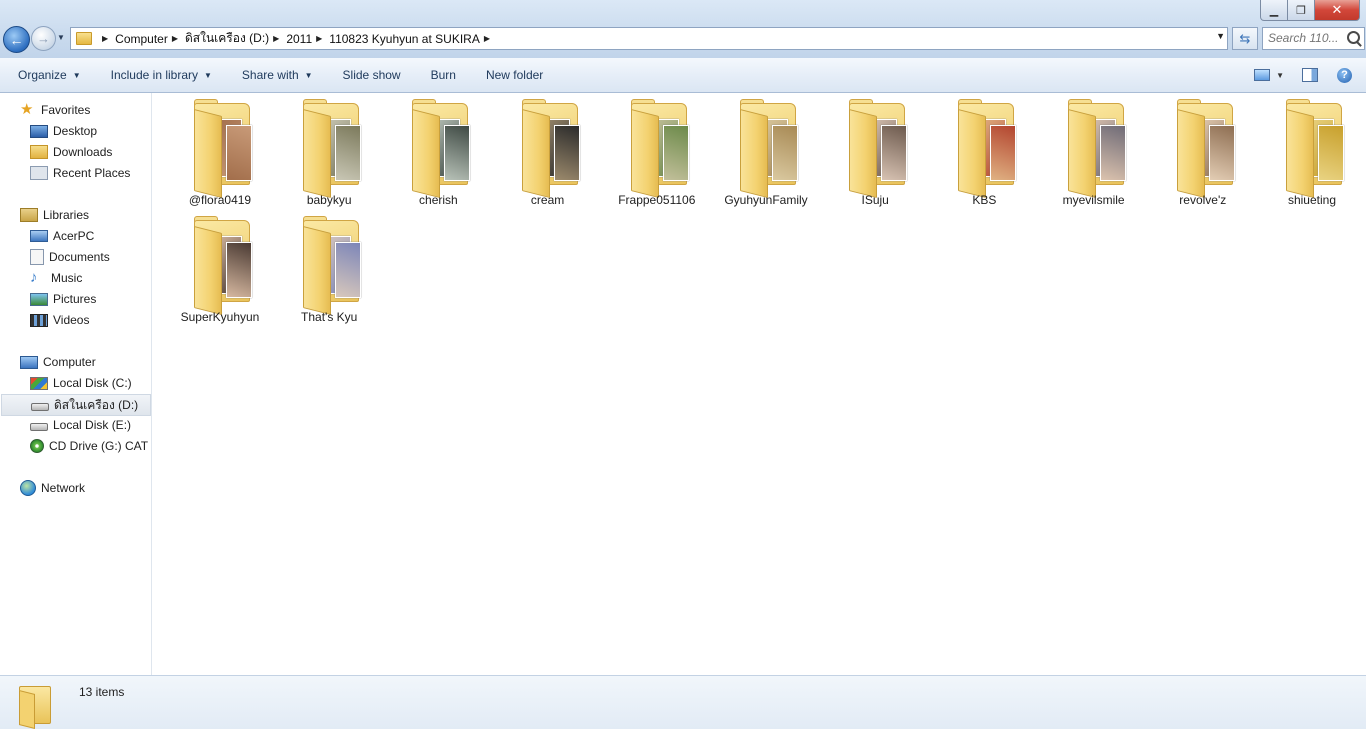  I want to click on nav-desktop: Desktop, so click(75, 131).